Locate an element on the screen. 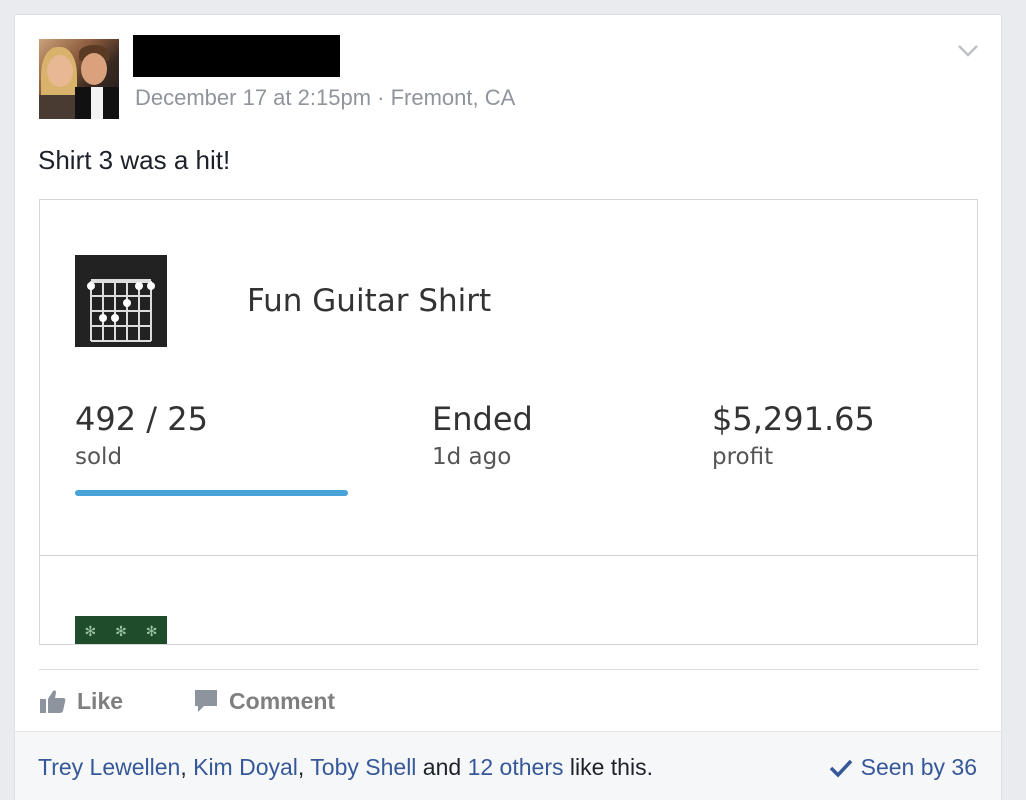 Image resolution: width=1026 pixels, height=800 pixels. sales-progress-bar is located at coordinates (211, 493).